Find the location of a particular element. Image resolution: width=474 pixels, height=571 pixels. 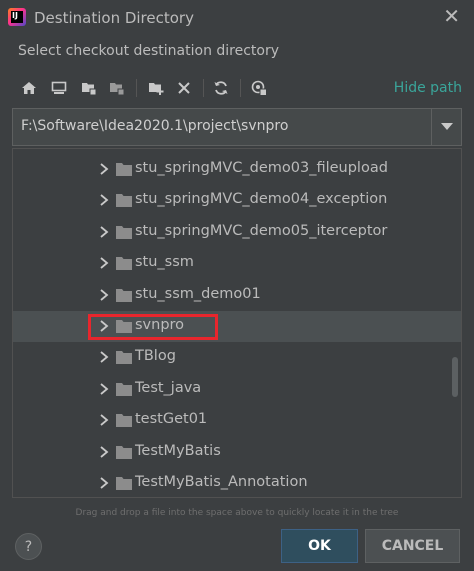

chevron-down-icon is located at coordinates (446, 126).